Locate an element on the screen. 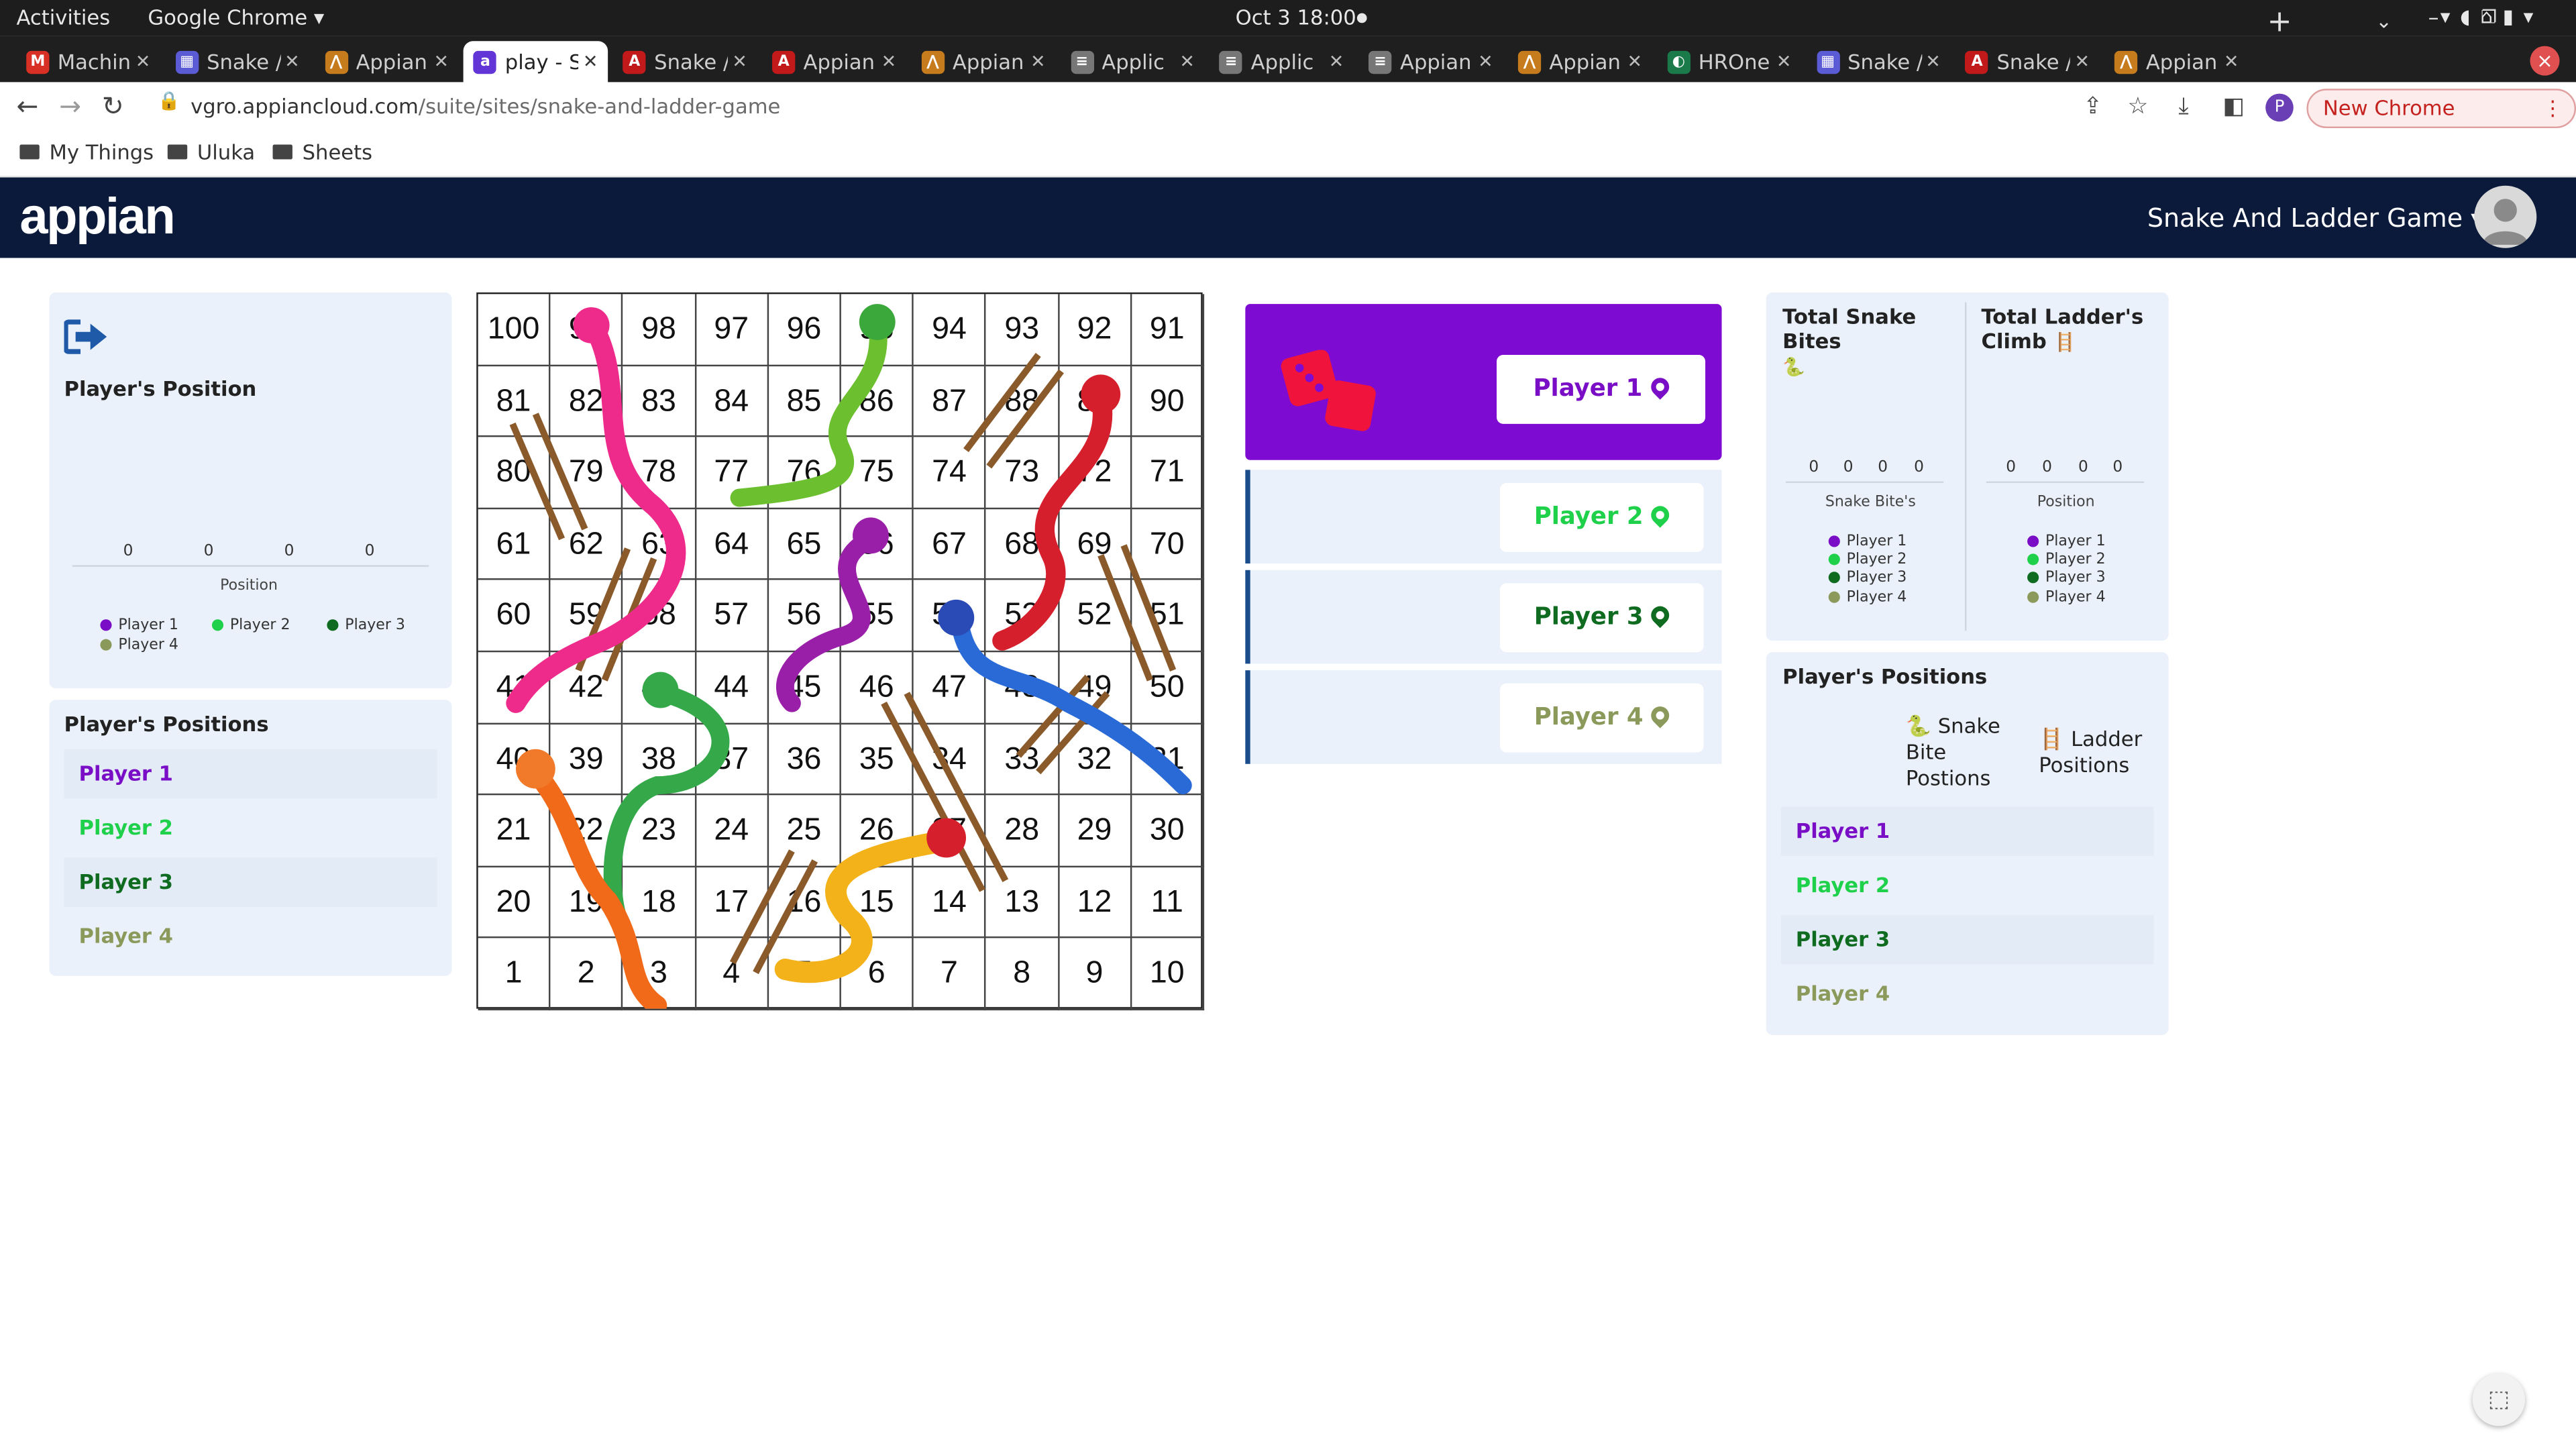 This screenshot has width=2576, height=1449. board-cell: 51 is located at coordinates (1168, 616).